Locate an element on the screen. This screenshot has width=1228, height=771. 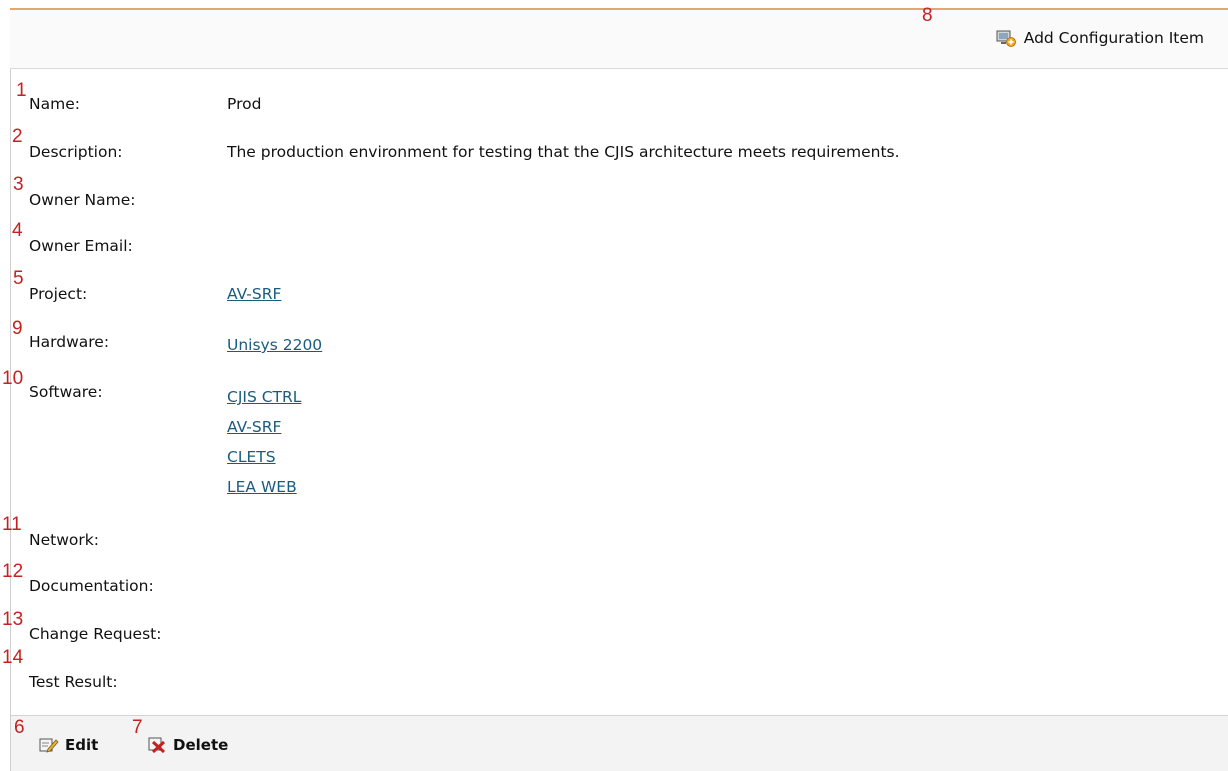
delete-label: Delete is located at coordinates (201, 745).